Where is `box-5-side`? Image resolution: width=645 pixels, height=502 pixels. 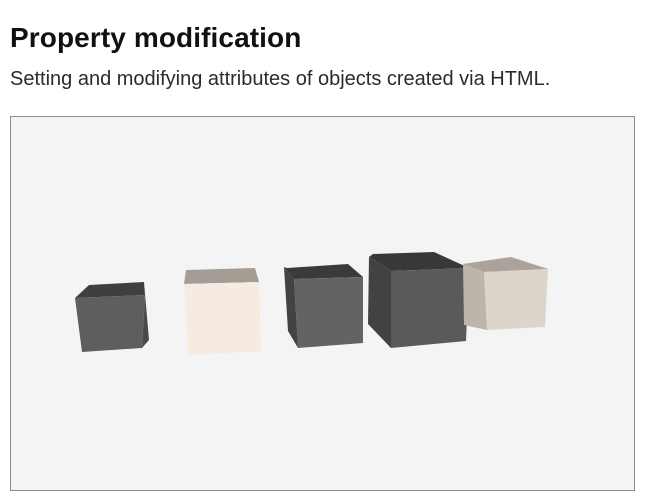
box-5-side is located at coordinates (475, 297).